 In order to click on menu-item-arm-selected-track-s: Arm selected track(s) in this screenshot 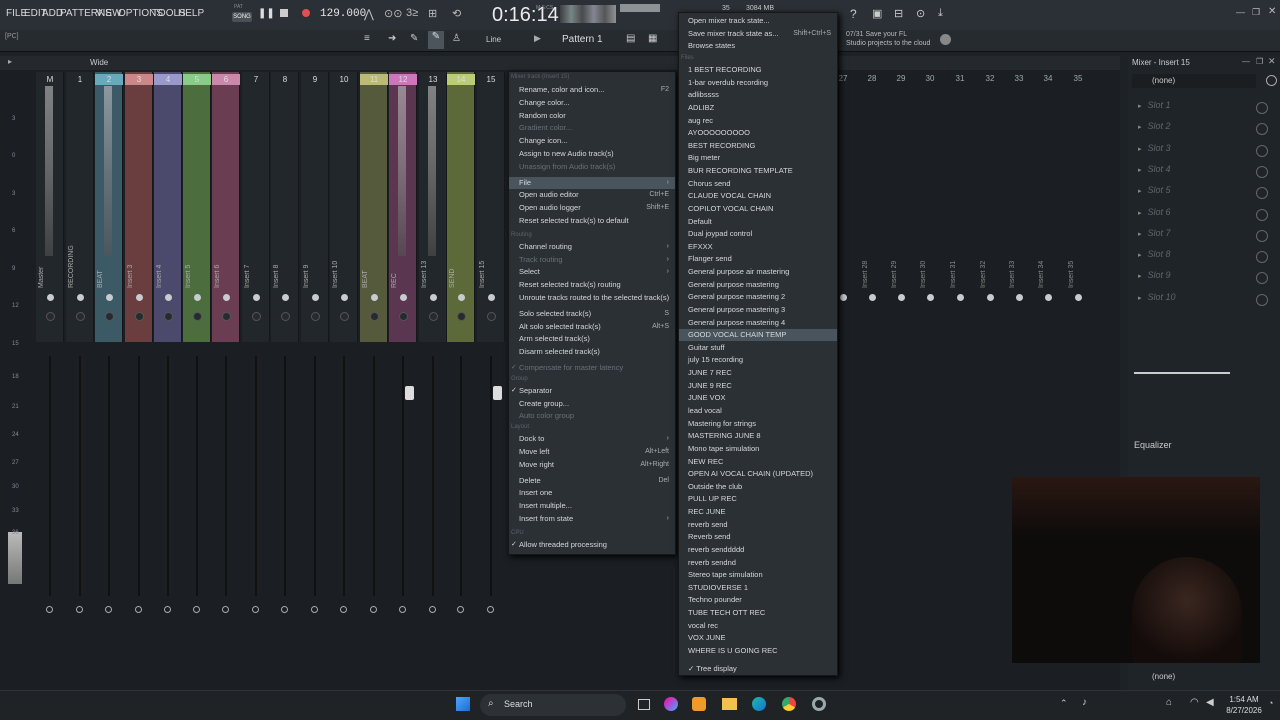, I will do `click(592, 339)`.